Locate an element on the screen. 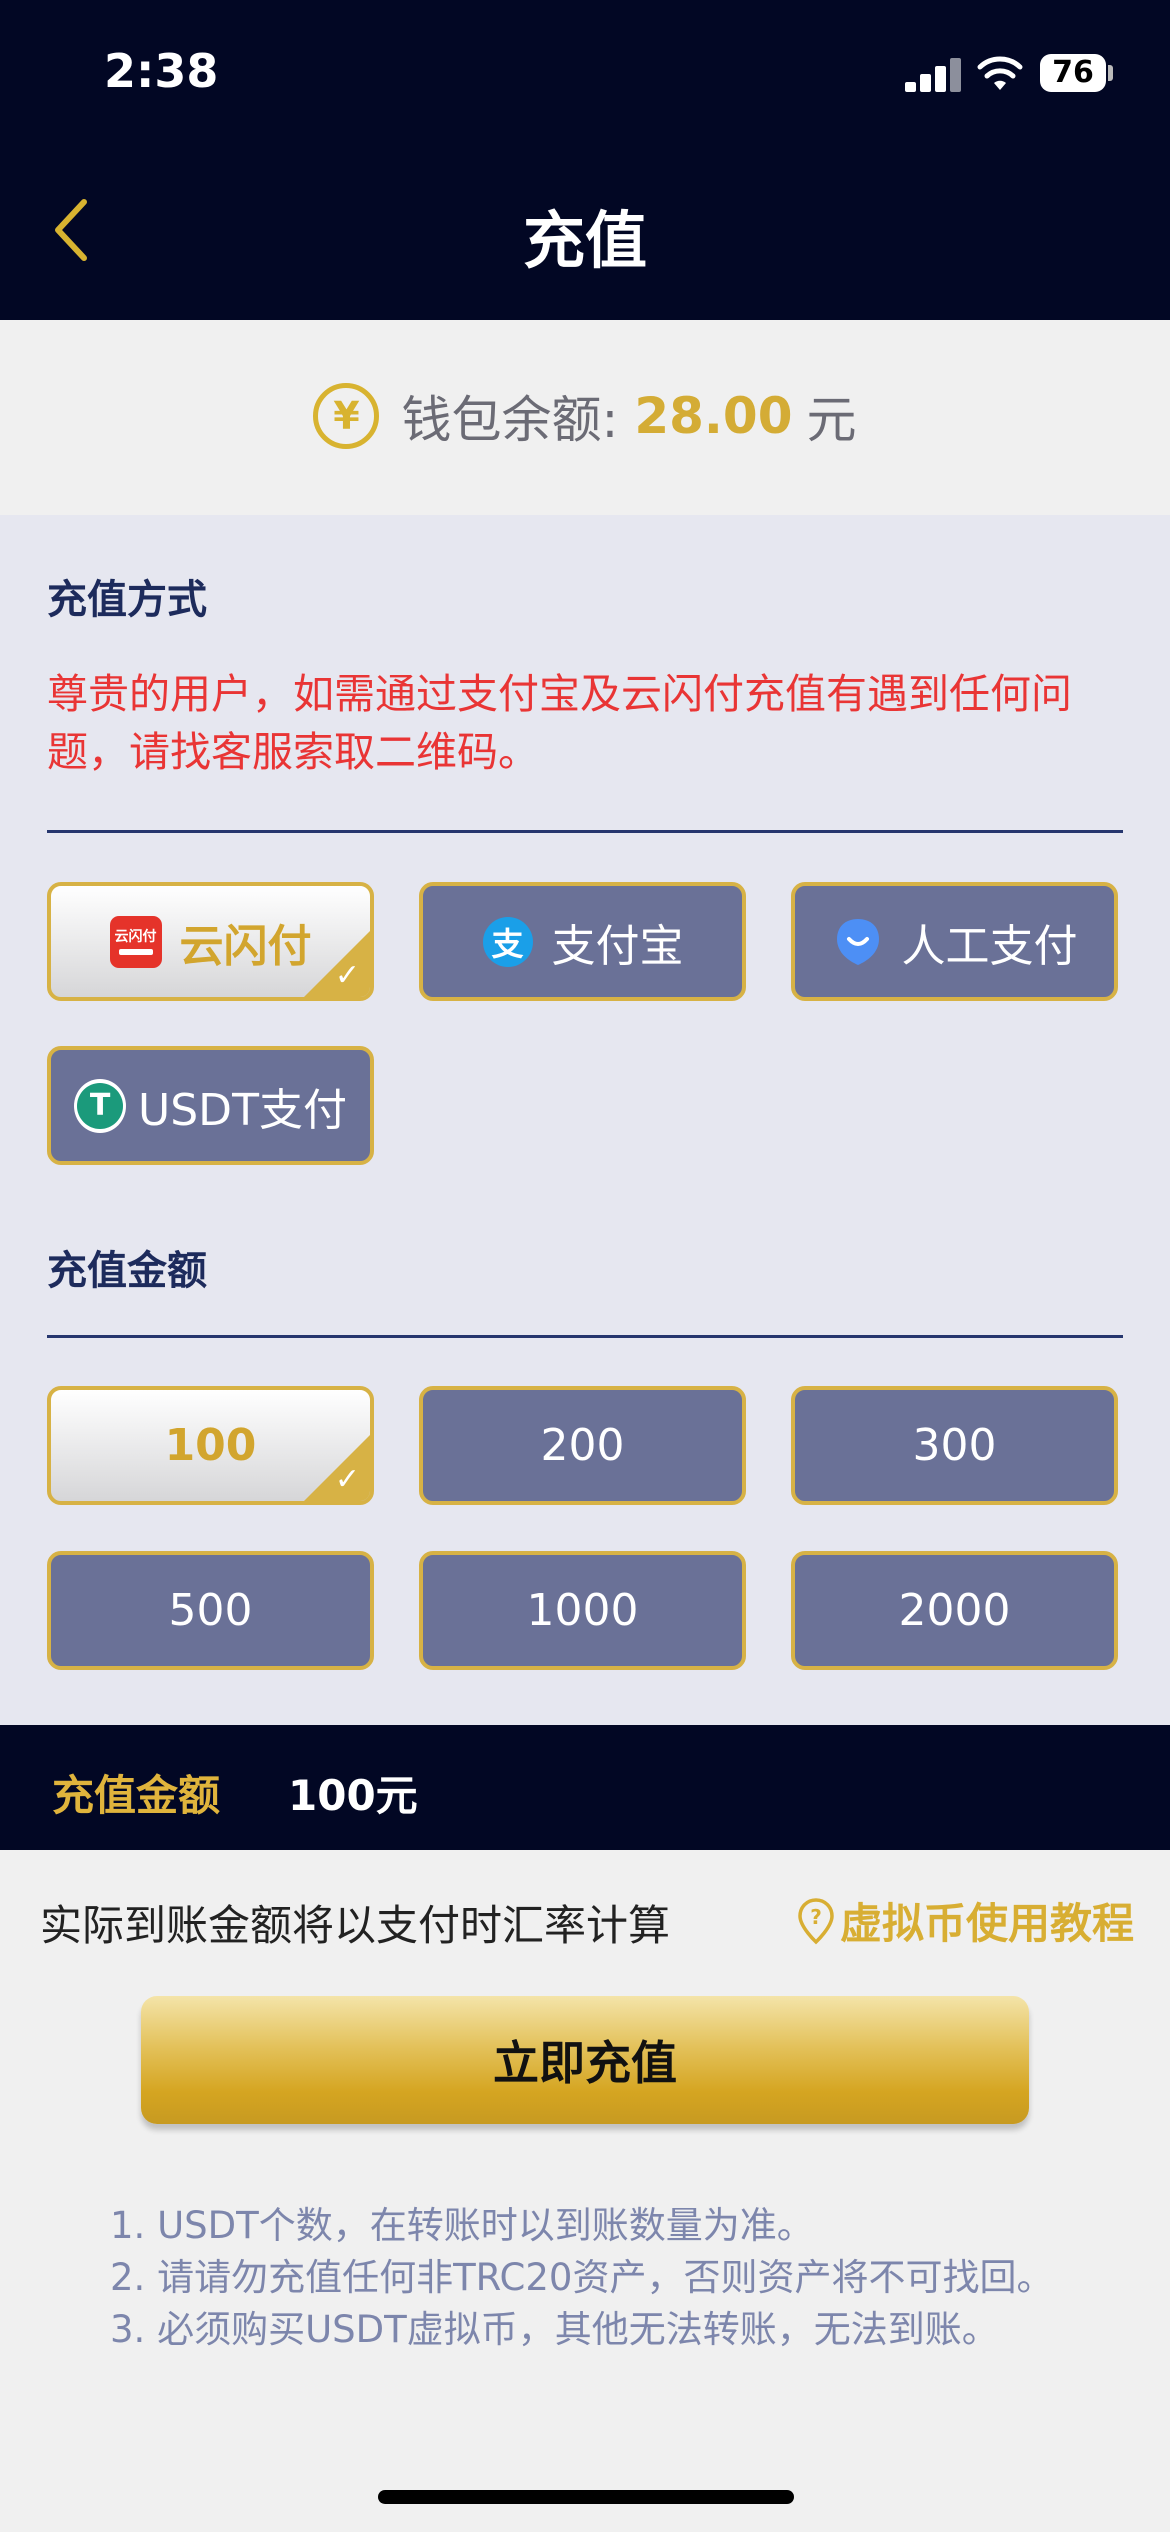 The width and height of the screenshot is (1170, 2532). amount-option-200: 200 is located at coordinates (582, 1445).